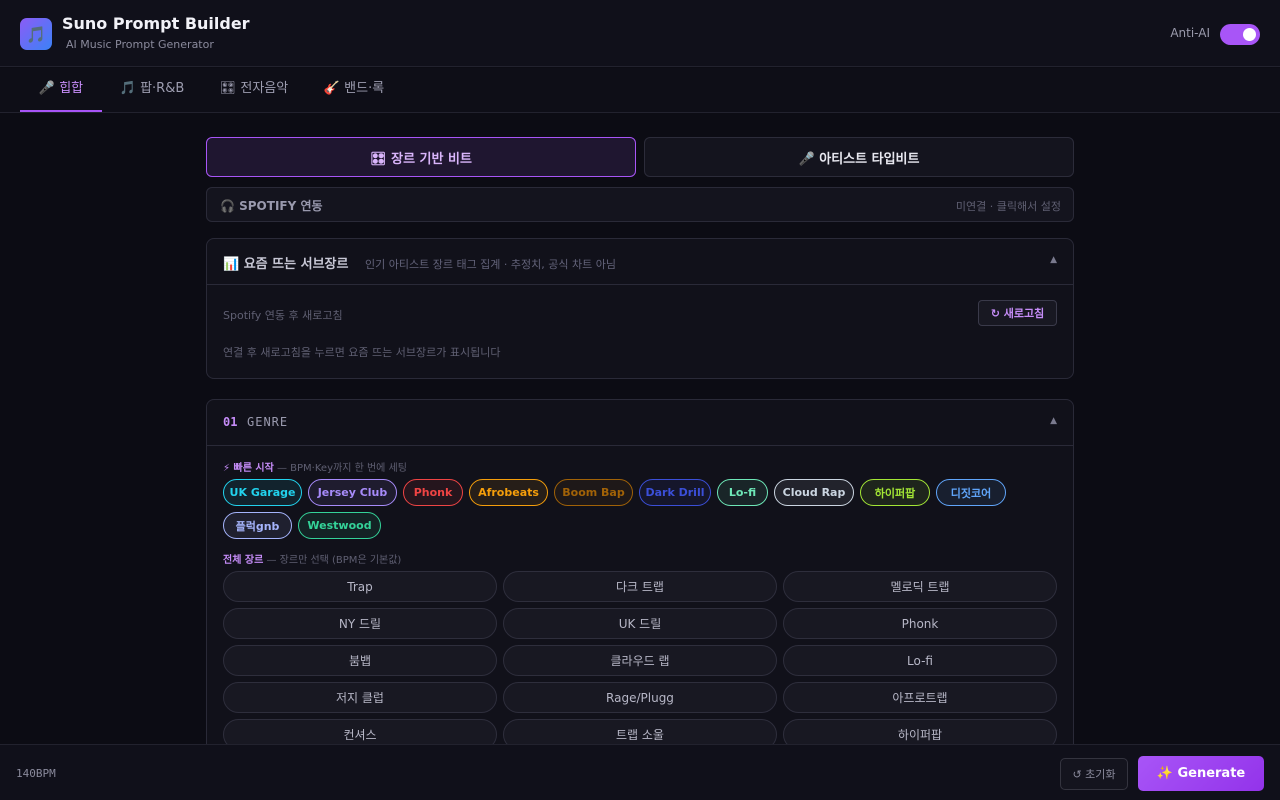 The width and height of the screenshot is (1280, 800). I want to click on action-footer: 140BPM ↺ 초기화 ✨ Generate, so click(640, 772).